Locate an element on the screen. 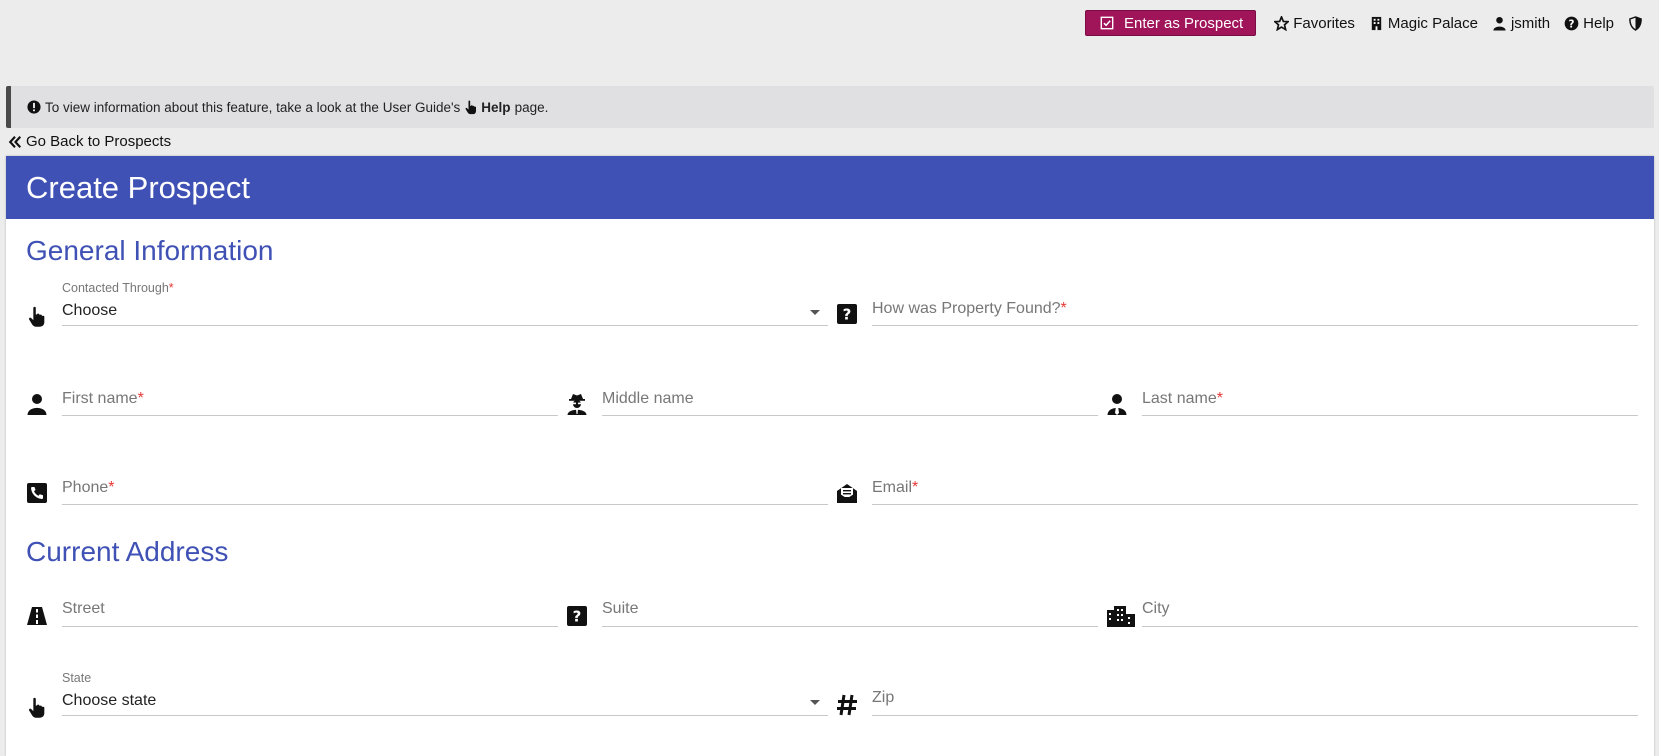  phone-placeholder-text: Phone is located at coordinates (85, 487).